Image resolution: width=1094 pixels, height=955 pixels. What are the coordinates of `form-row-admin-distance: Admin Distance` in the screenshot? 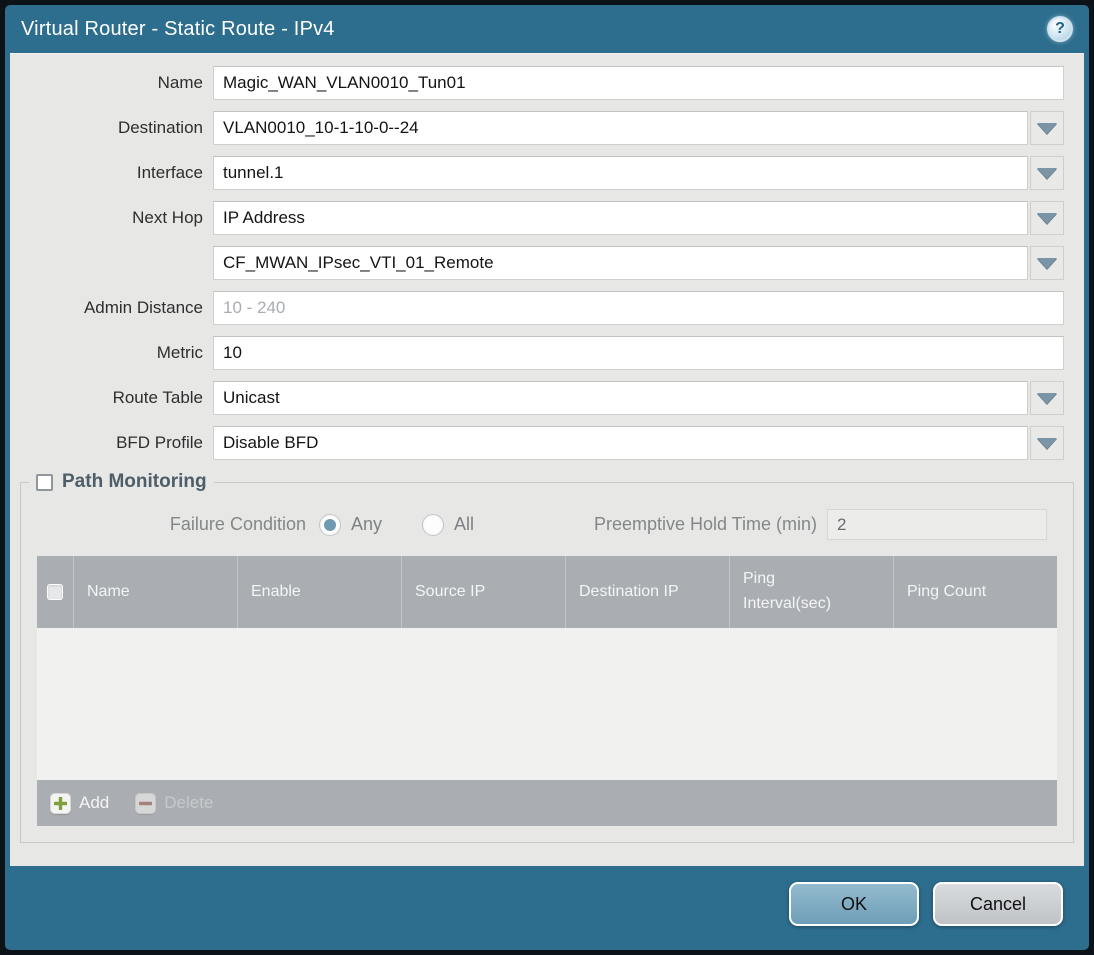 It's located at (547, 308).